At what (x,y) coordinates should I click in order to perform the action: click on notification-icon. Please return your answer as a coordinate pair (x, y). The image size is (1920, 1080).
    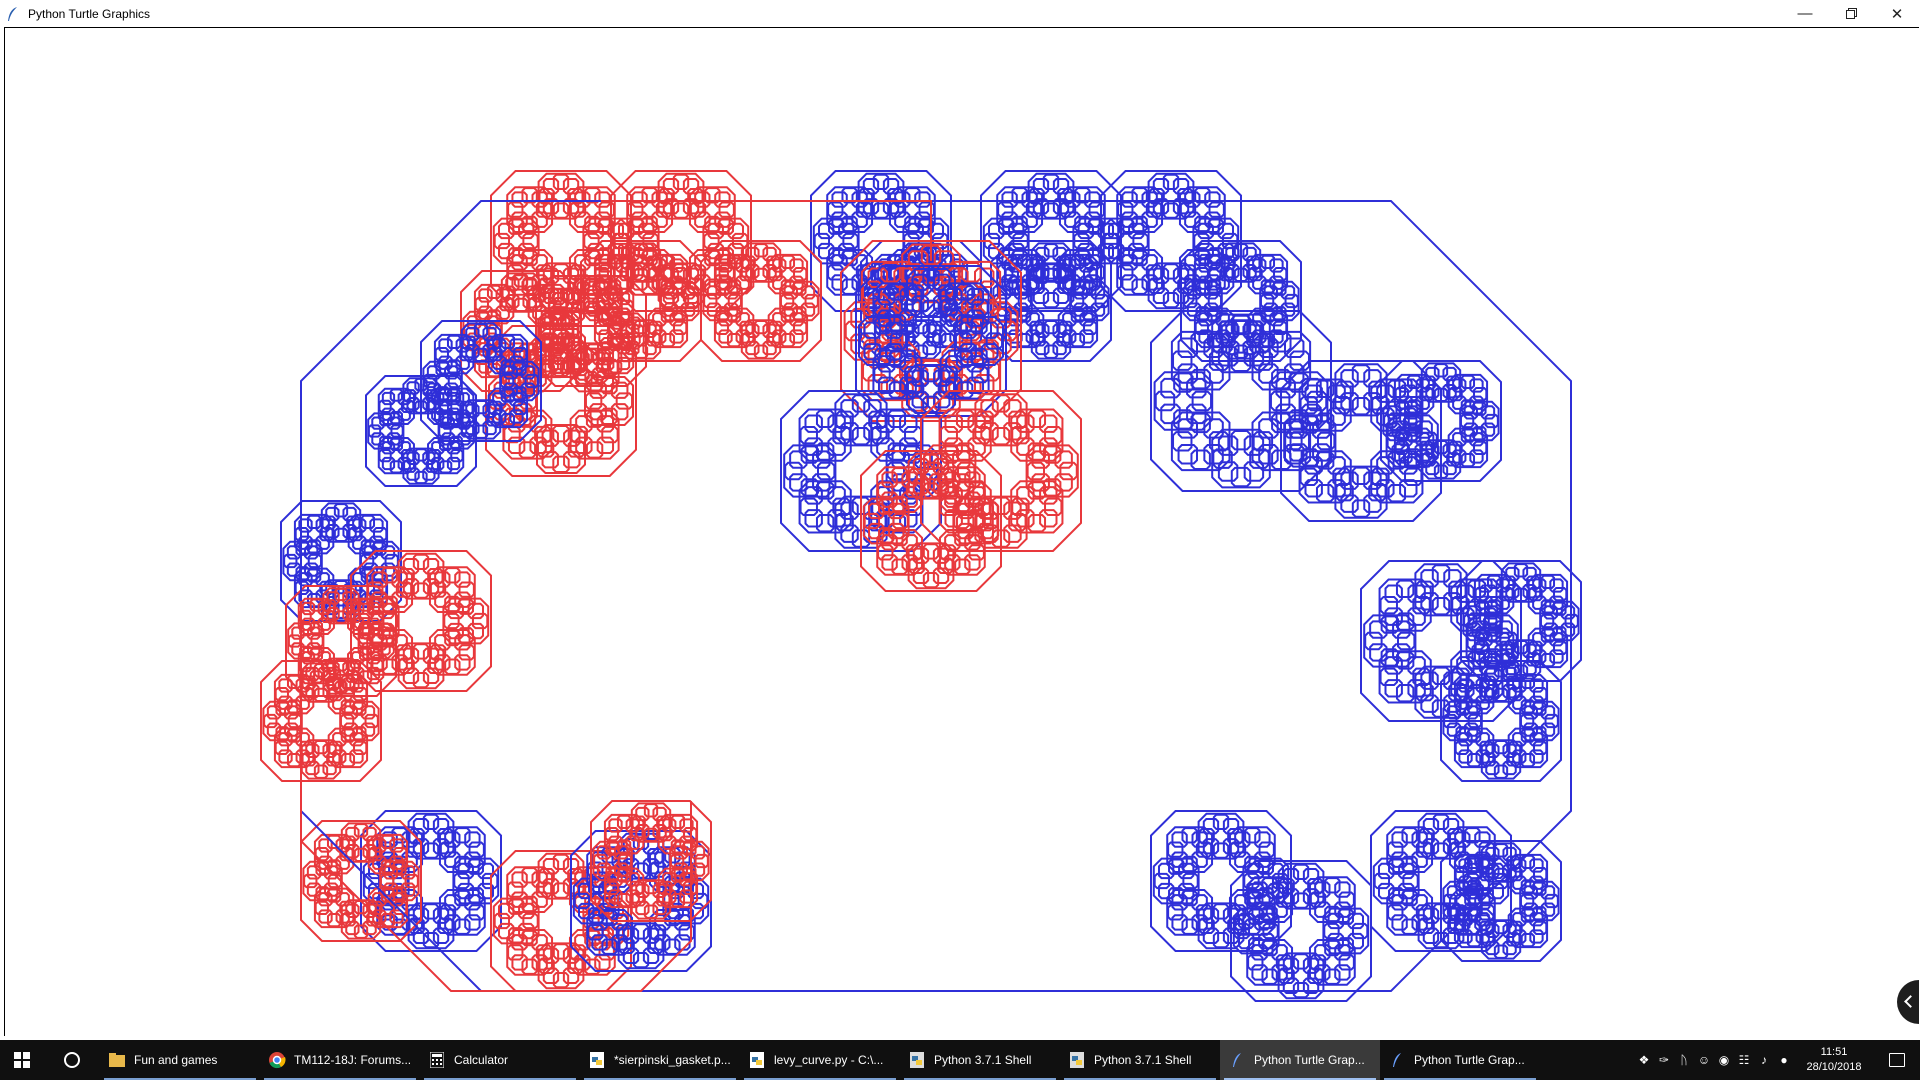
    Looking at the image, I should click on (1897, 1060).